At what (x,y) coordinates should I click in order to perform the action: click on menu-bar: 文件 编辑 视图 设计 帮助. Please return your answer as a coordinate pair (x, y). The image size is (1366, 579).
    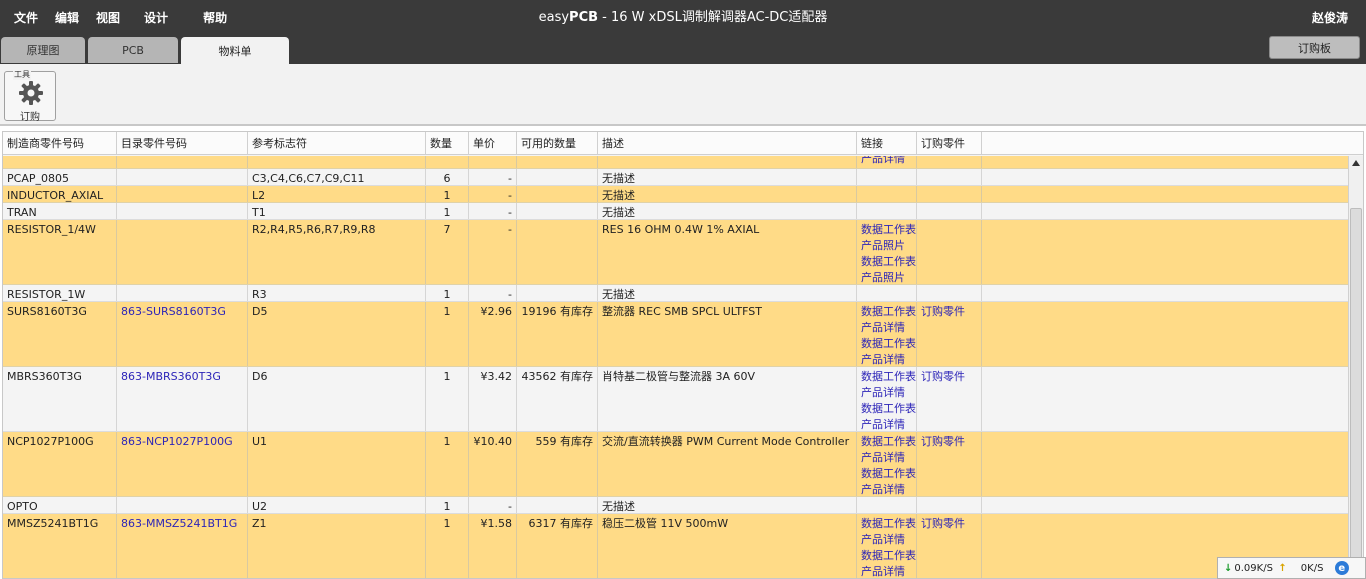
    Looking at the image, I should click on (113, 17).